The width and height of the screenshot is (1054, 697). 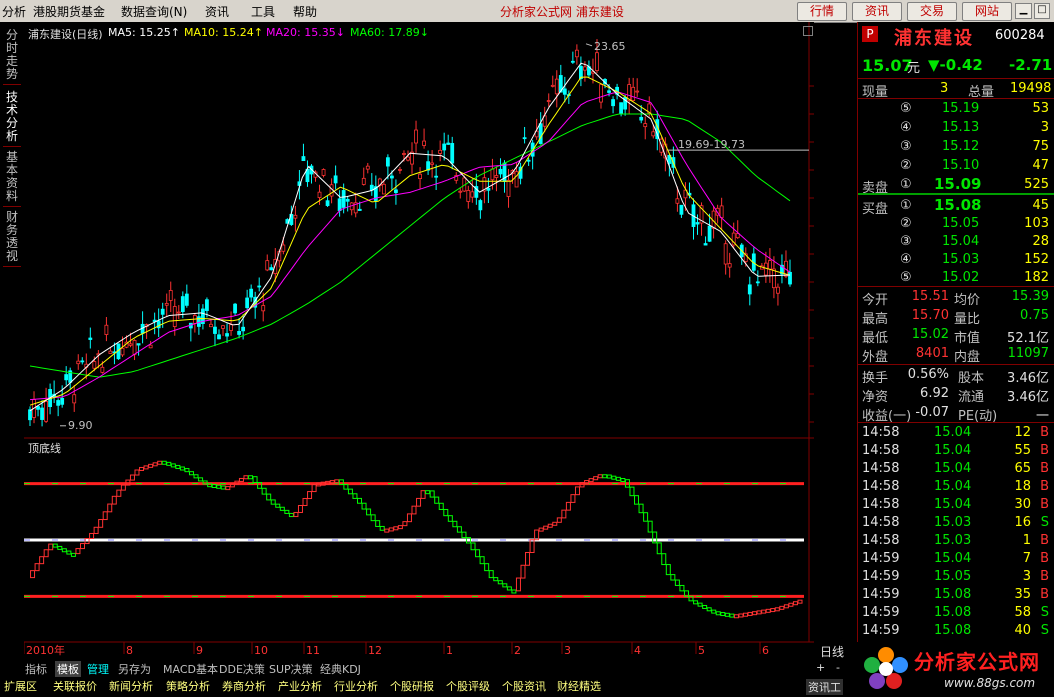 I want to click on menu-data-query: 数据查询(N), so click(x=154, y=11).